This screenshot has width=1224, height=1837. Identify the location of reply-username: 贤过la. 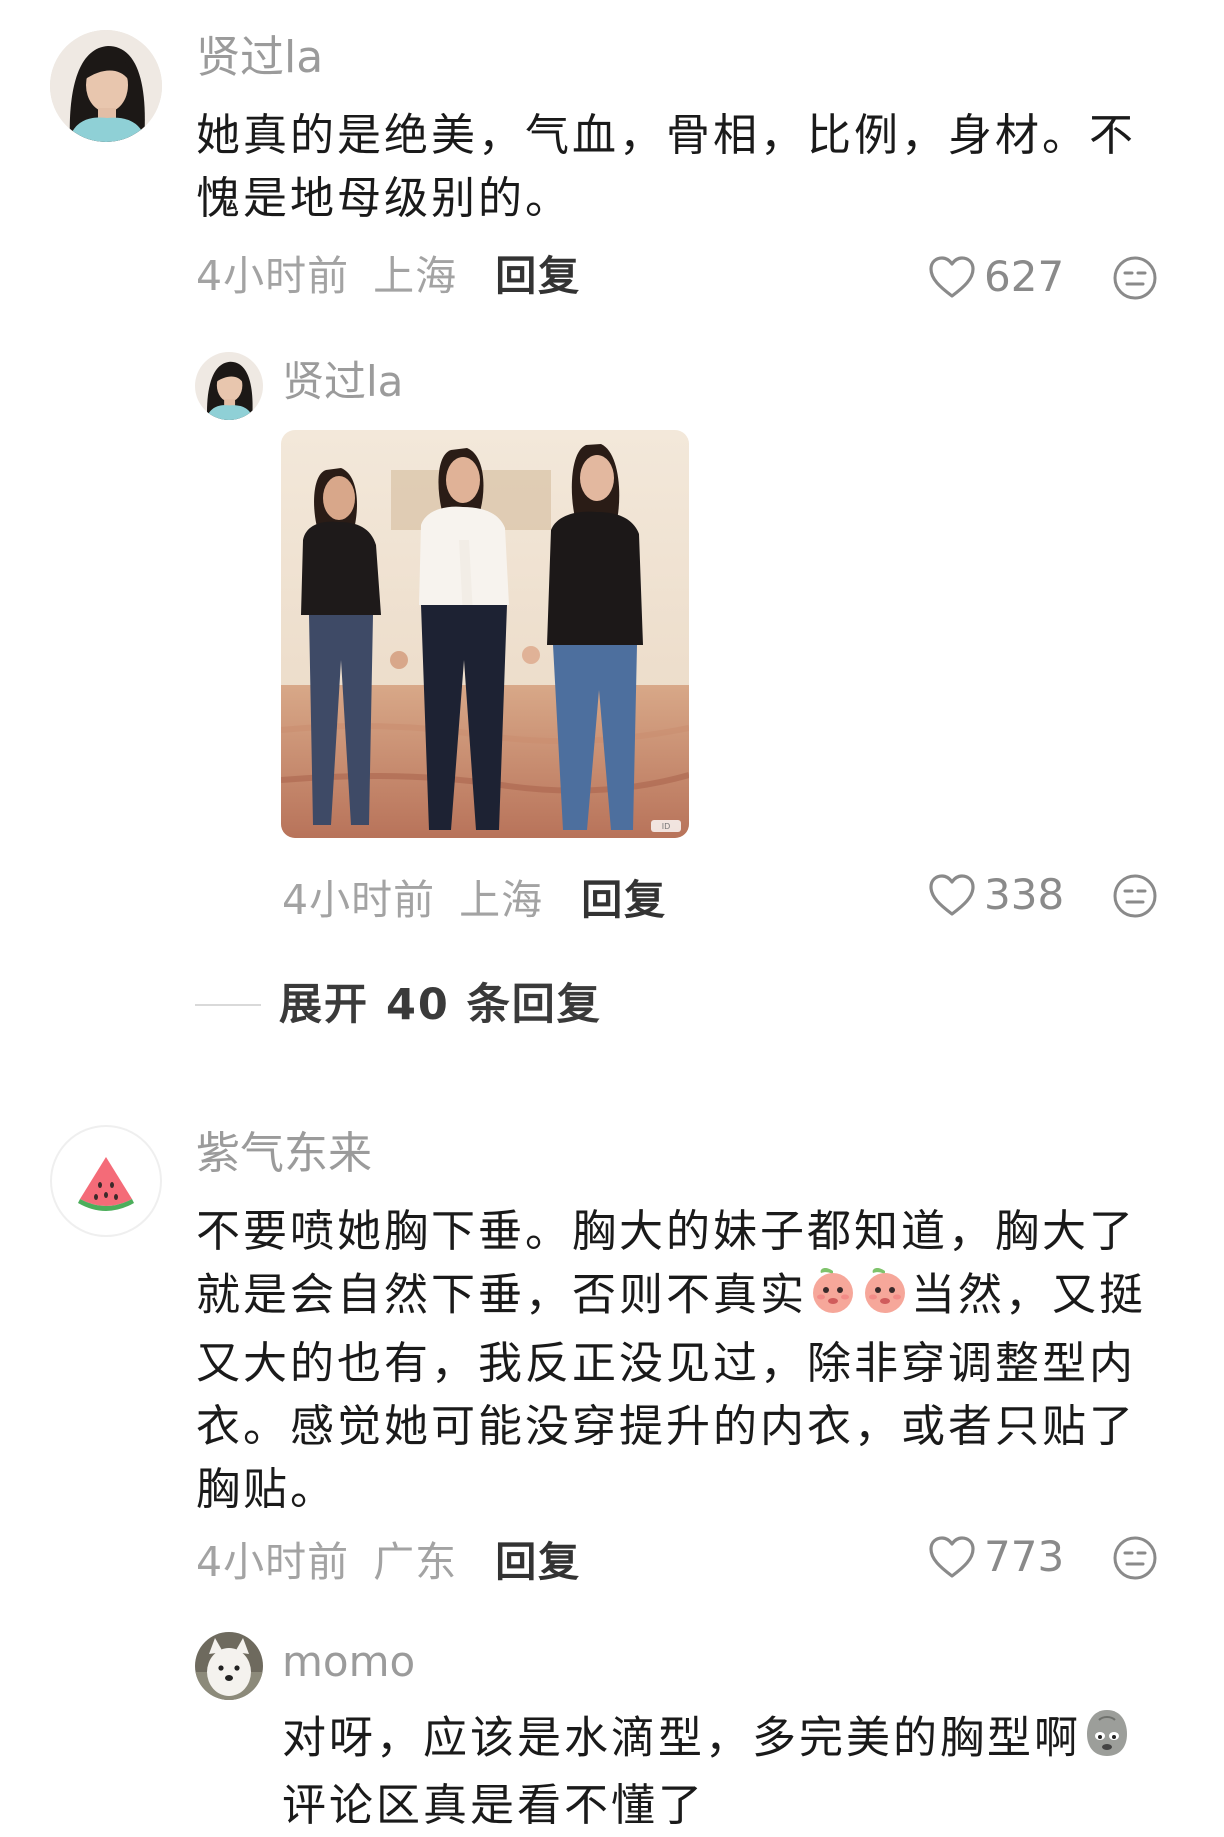
(342, 382).